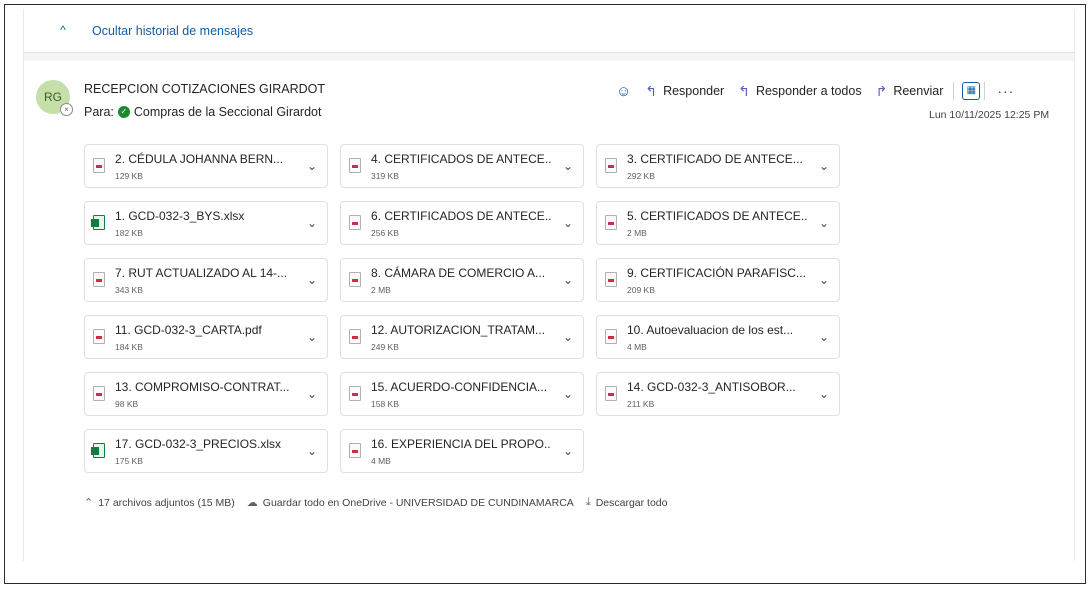 The width and height of the screenshot is (1091, 589). Describe the element at coordinates (172, 31) in the screenshot. I see `hide-history-link: Ocultar historial de mensajes` at that location.